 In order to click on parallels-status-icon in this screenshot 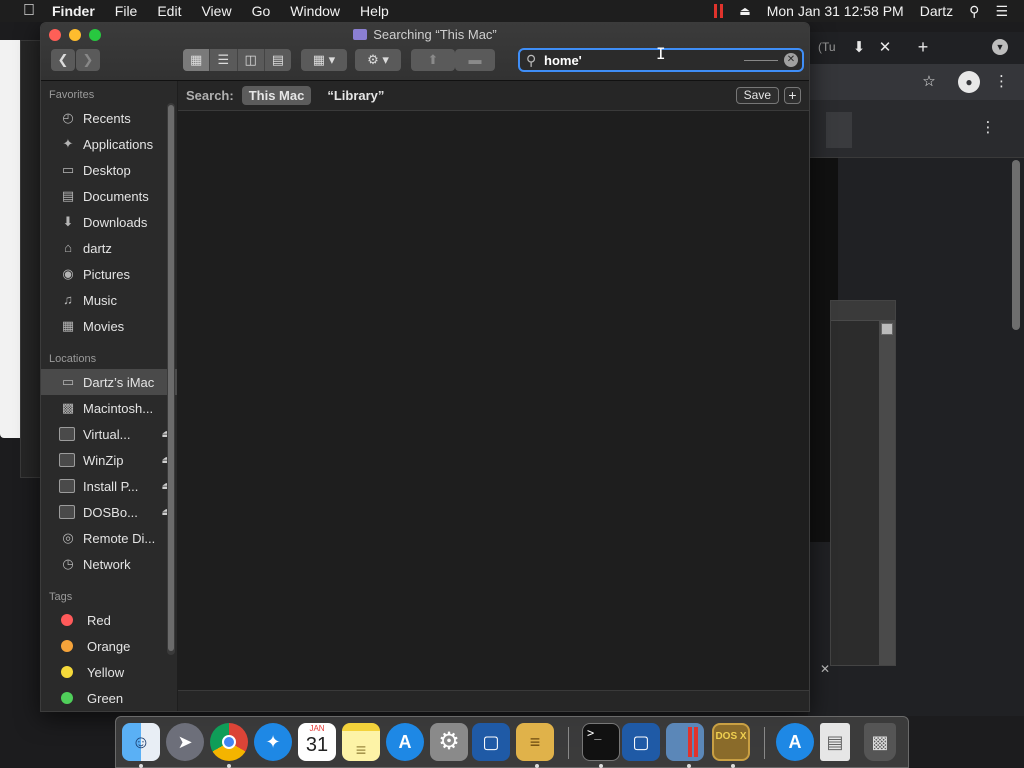, I will do `click(719, 11)`.